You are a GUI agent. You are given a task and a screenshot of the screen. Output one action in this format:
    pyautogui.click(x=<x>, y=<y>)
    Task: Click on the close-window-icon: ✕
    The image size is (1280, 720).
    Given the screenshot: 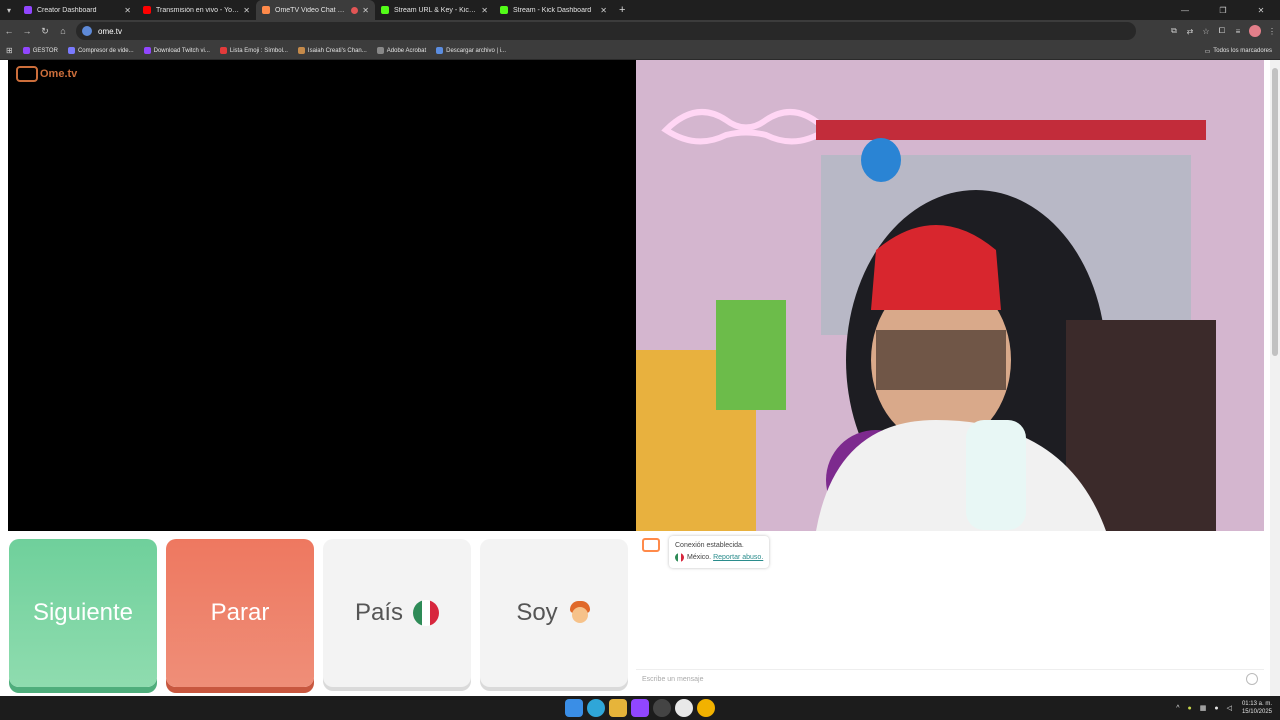 What is the action you would take?
    pyautogui.click(x=1261, y=10)
    